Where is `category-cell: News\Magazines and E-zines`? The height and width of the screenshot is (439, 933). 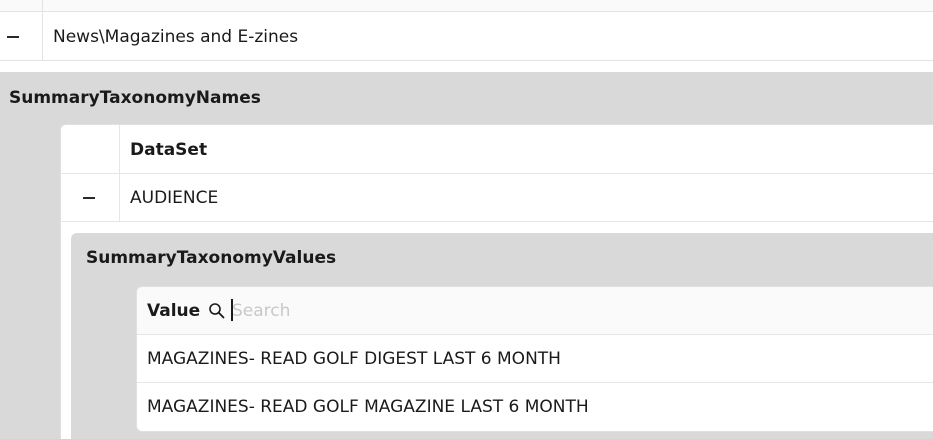 category-cell: News\Magazines and E-zines is located at coordinates (176, 37).